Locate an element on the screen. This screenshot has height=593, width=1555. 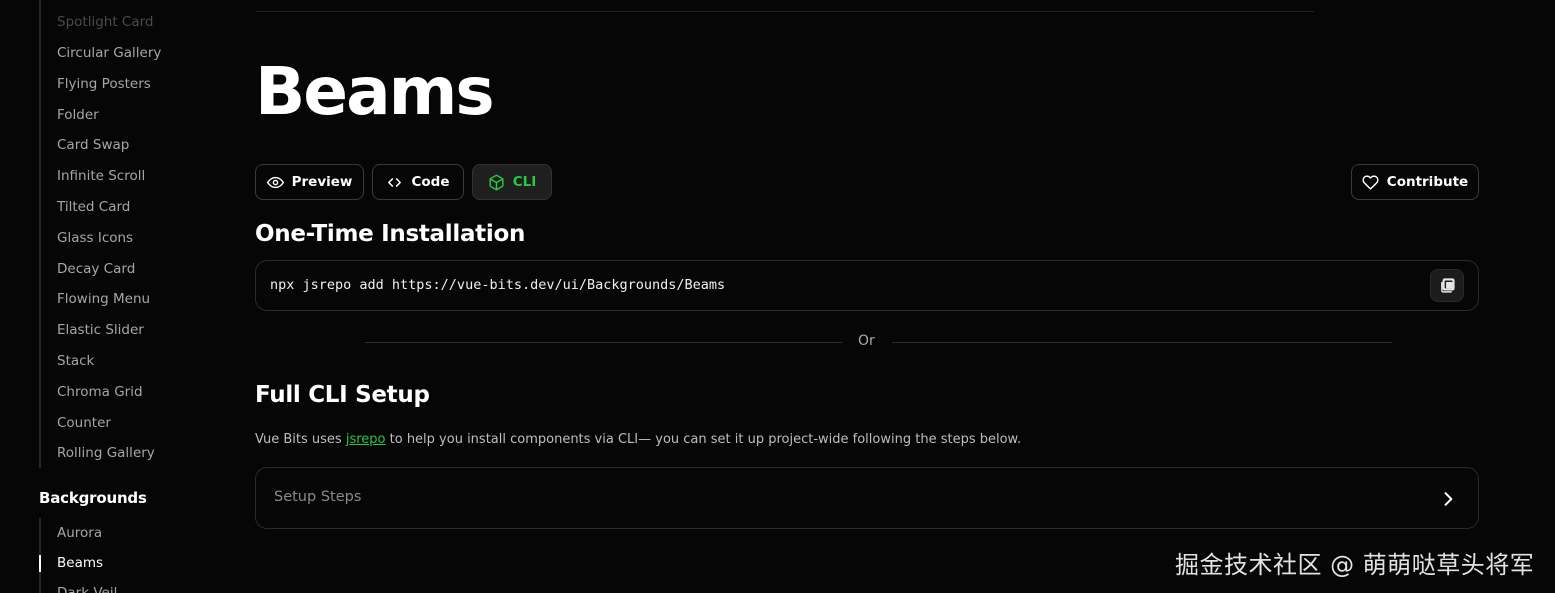
sidebar-item-beams: Beams is located at coordinates (80, 563).